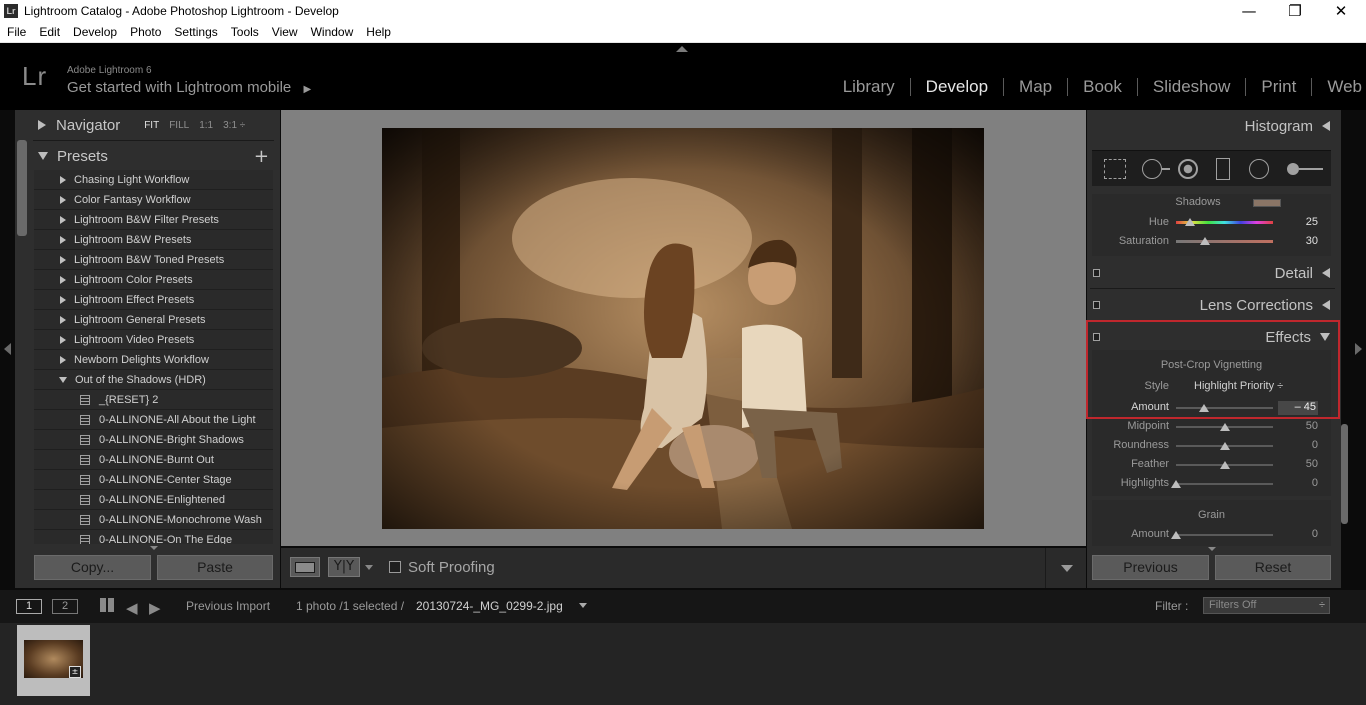 The height and width of the screenshot is (705, 1366). What do you see at coordinates (145, 32) in the screenshot?
I see `menu-photo: Photo` at bounding box center [145, 32].